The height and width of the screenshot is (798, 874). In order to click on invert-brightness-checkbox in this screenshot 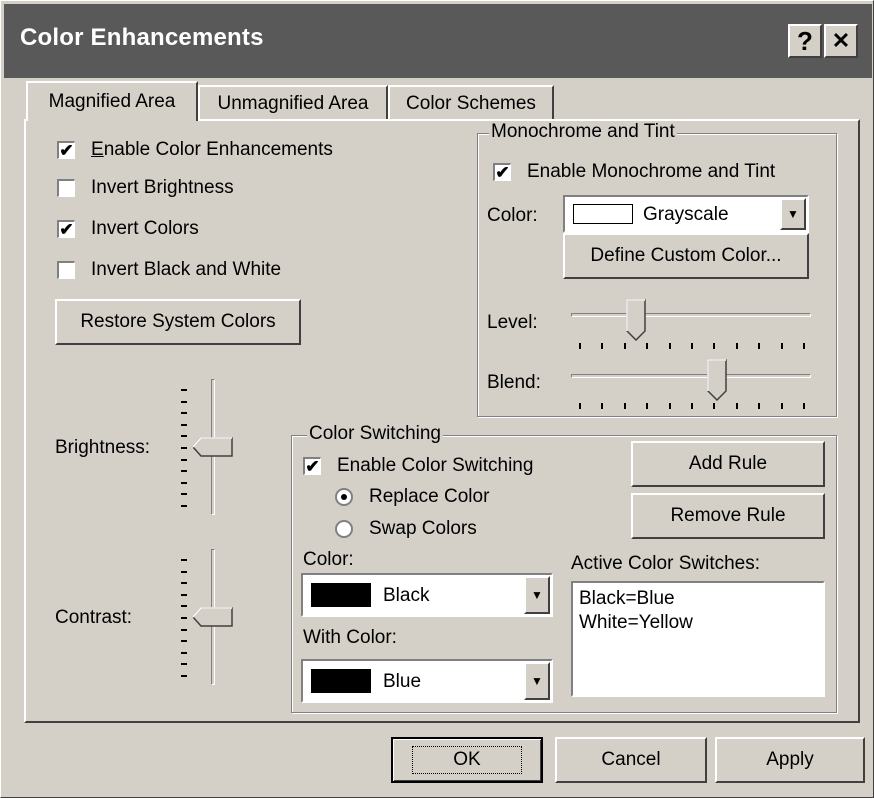, I will do `click(66, 188)`.